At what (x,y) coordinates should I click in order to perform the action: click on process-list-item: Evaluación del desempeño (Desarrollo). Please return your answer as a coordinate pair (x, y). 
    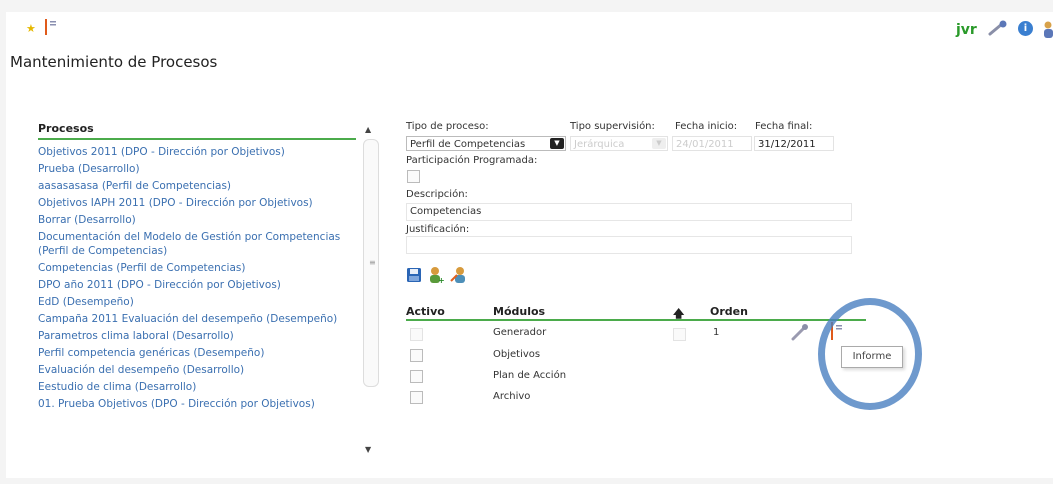
    Looking at the image, I should click on (197, 370).